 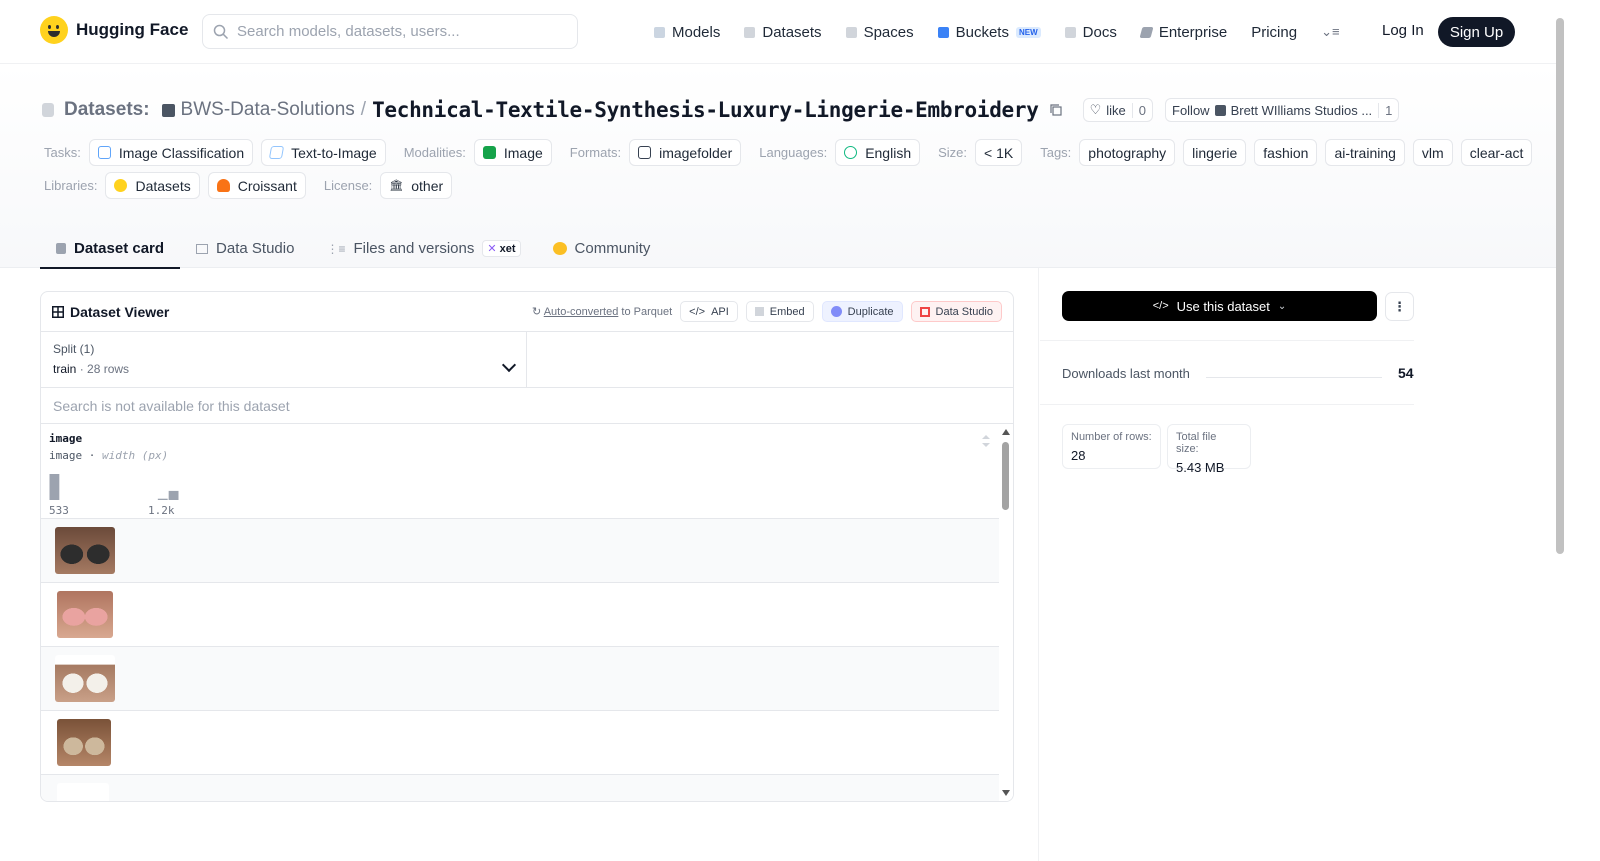 What do you see at coordinates (1403, 30) in the screenshot?
I see `login-link: Log In` at bounding box center [1403, 30].